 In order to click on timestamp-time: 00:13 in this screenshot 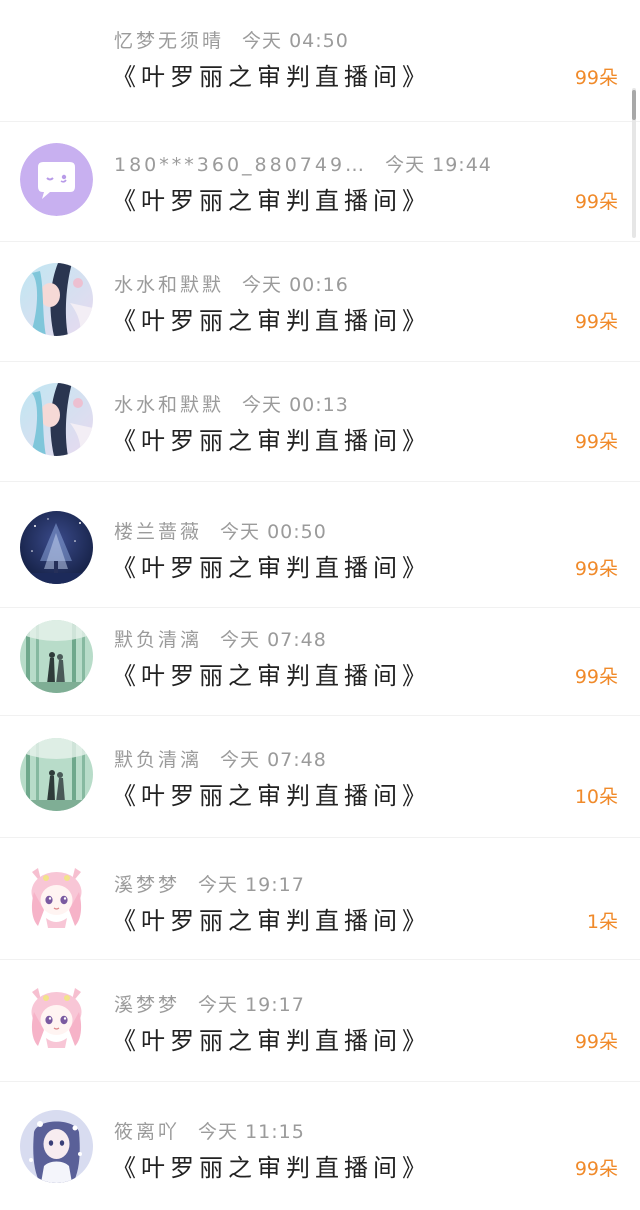, I will do `click(319, 405)`.